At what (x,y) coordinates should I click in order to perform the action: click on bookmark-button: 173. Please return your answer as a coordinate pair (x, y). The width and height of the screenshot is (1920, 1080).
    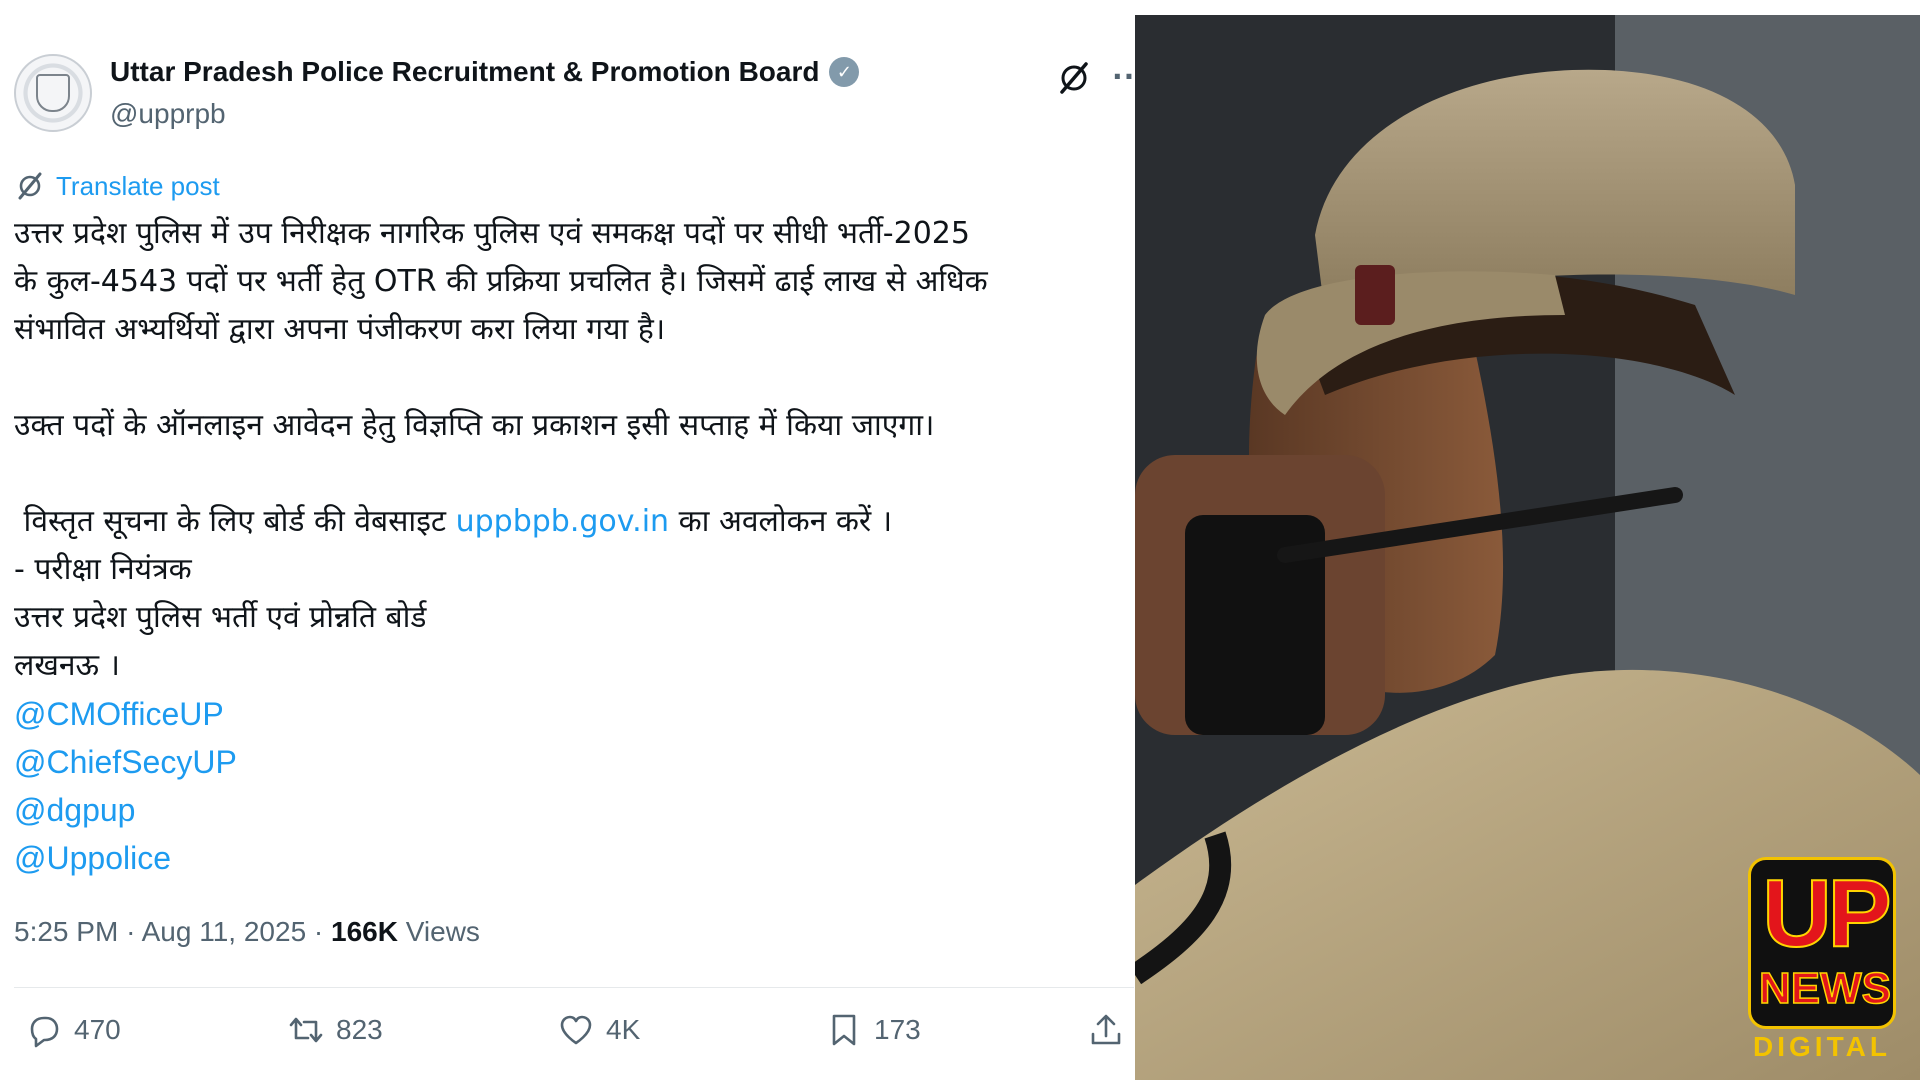
    Looking at the image, I should click on (872, 1030).